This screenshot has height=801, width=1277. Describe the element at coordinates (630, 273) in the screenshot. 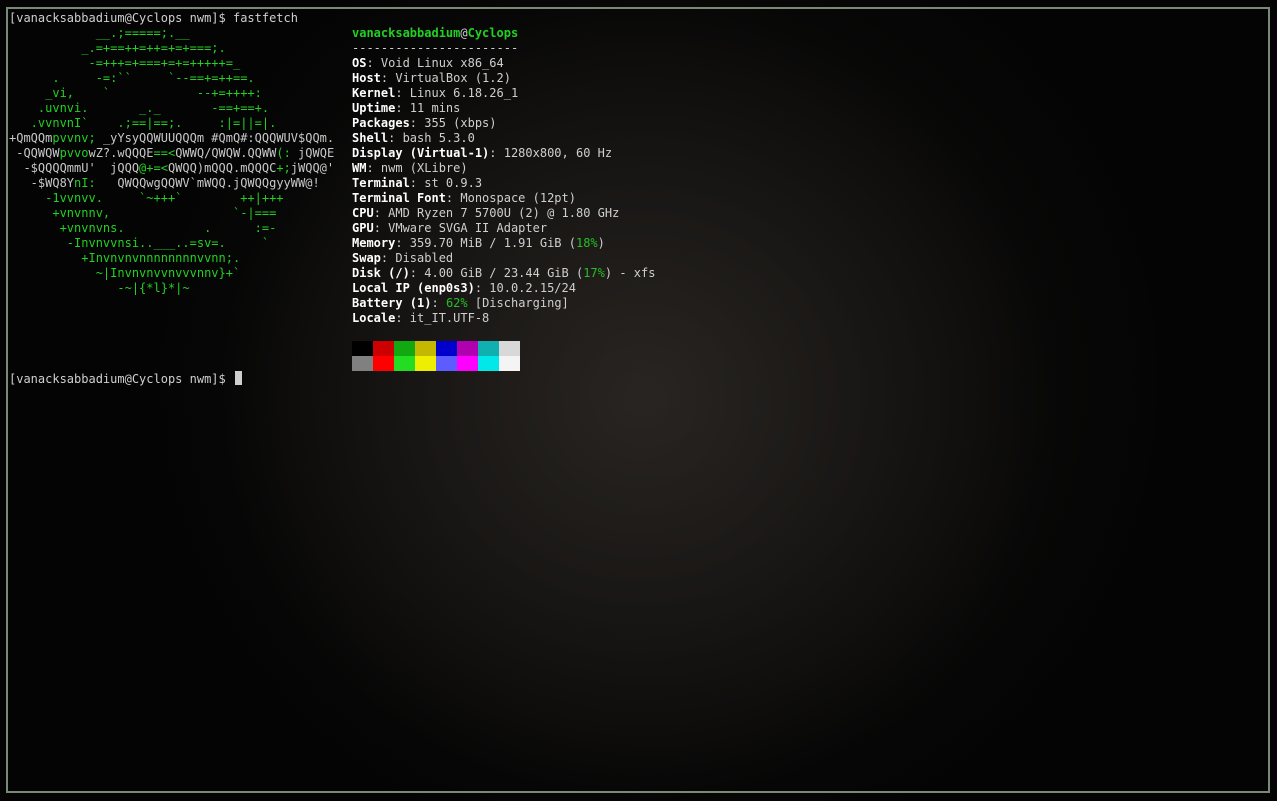

I see `info-tail: ) - xfs` at that location.